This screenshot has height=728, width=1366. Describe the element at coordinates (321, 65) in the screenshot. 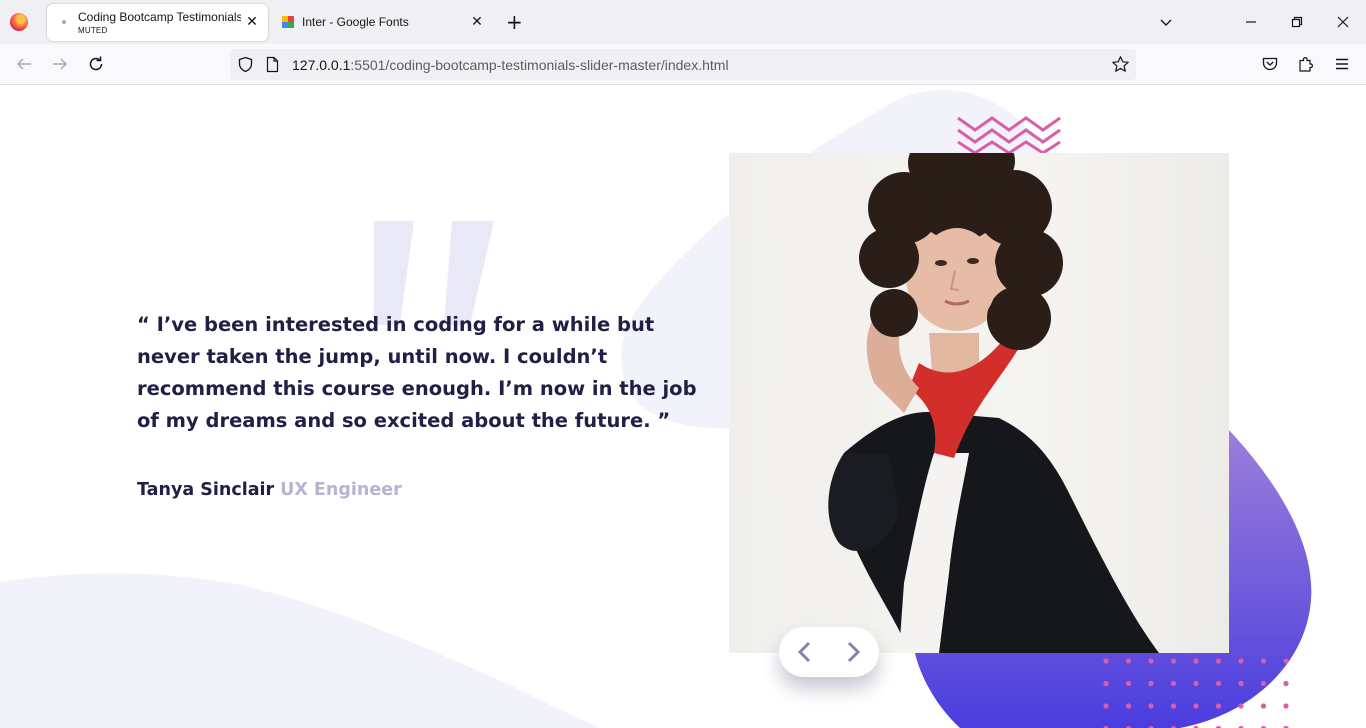

I see `url-host: 127.0.0.1` at that location.